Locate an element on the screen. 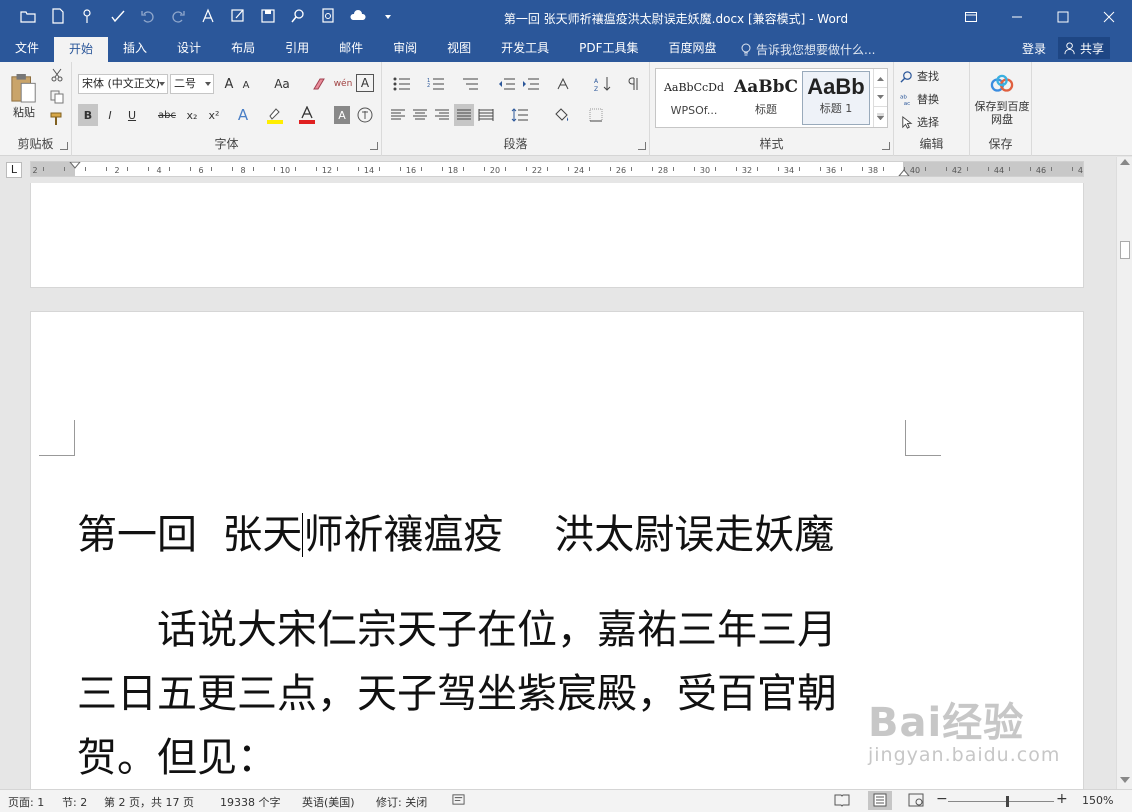 This screenshot has width=1132, height=812. underline-button: U is located at coordinates (132, 115).